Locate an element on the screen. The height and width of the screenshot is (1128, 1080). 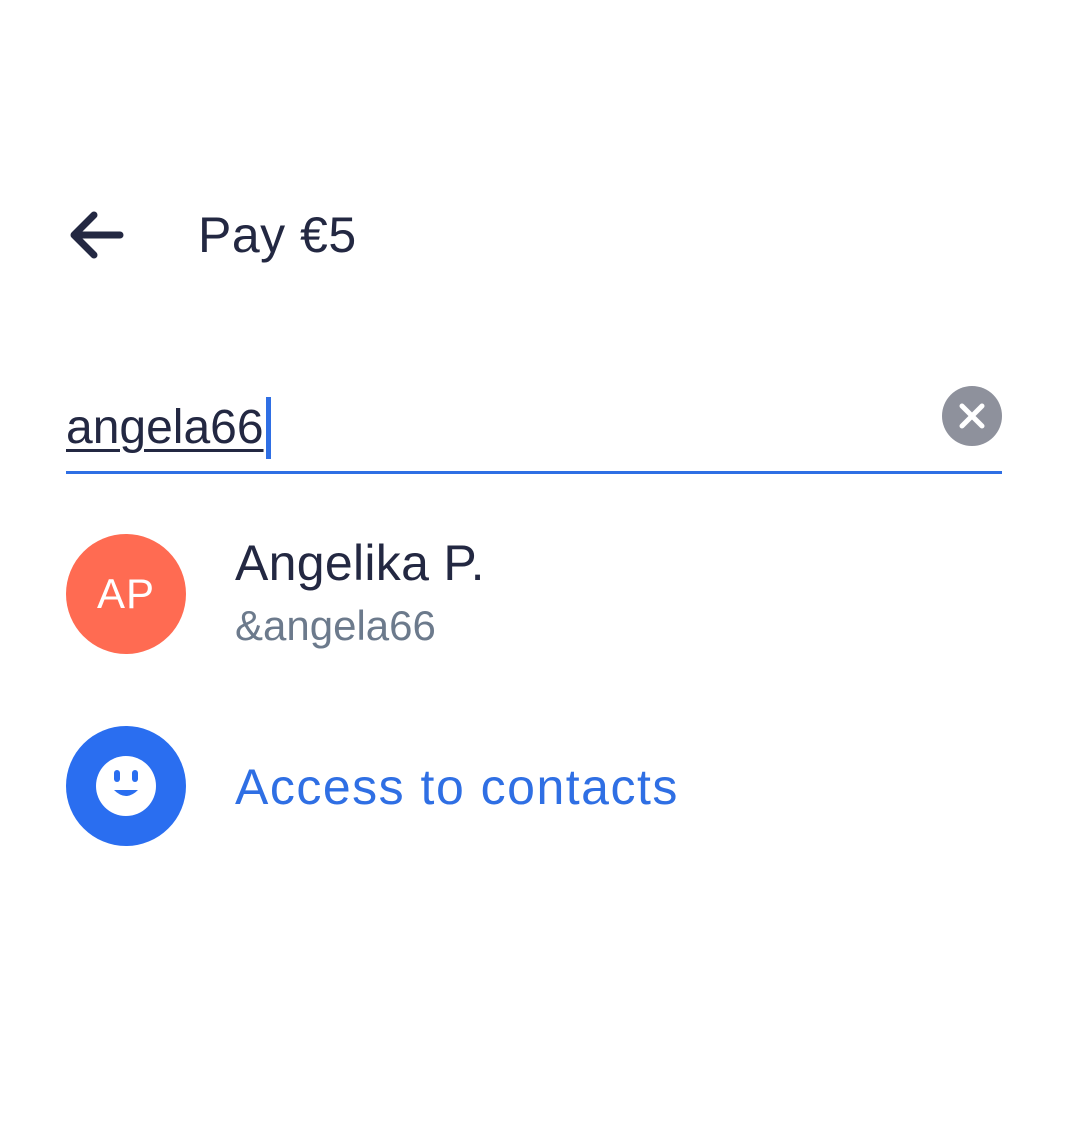
contact-result-item: AP Angelika P. &angela66 is located at coordinates (534, 594).